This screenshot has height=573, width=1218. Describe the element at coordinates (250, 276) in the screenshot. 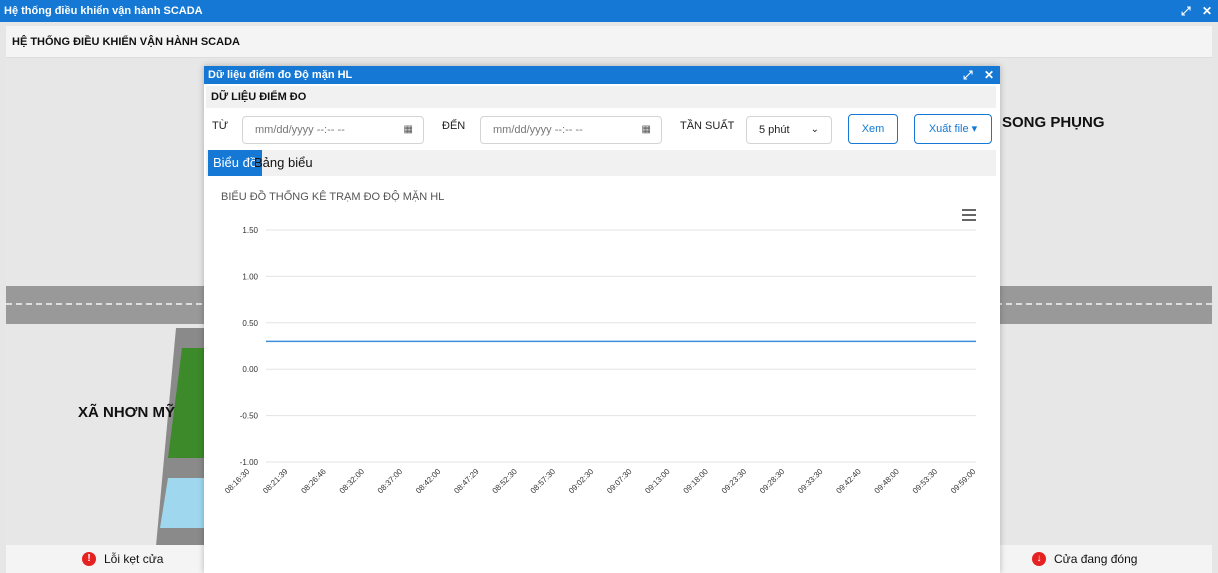

I see `y-tick-label: 1.00` at that location.